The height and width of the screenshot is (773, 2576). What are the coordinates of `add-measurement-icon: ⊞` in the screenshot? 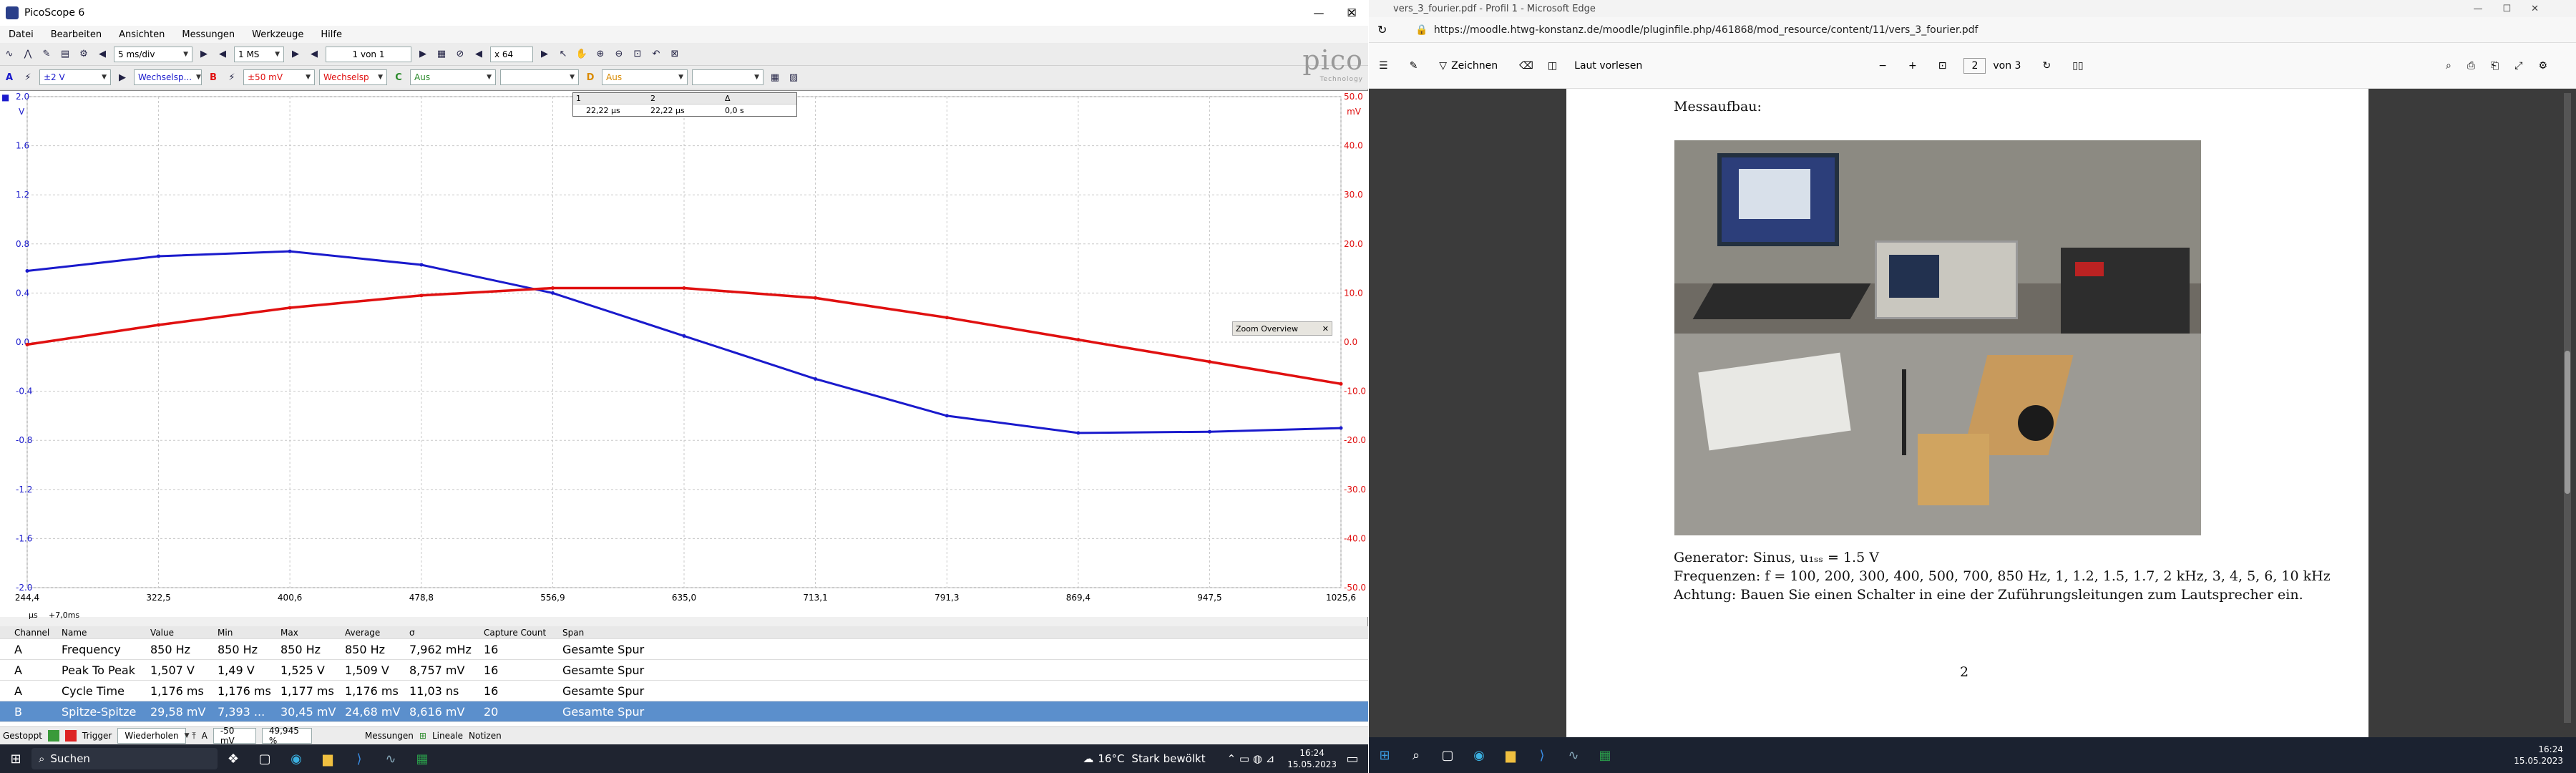 It's located at (422, 736).